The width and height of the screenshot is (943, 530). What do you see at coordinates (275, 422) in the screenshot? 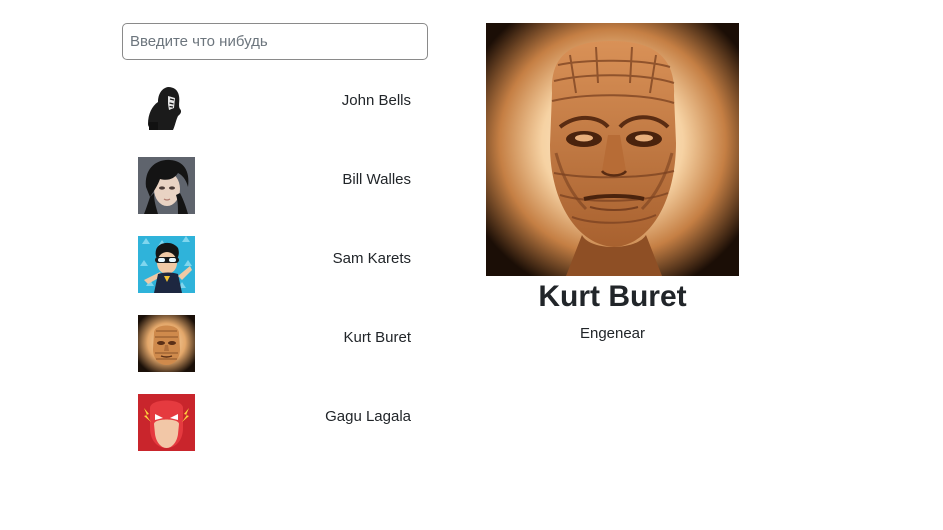
I see `list-item: Gagu Lagala` at bounding box center [275, 422].